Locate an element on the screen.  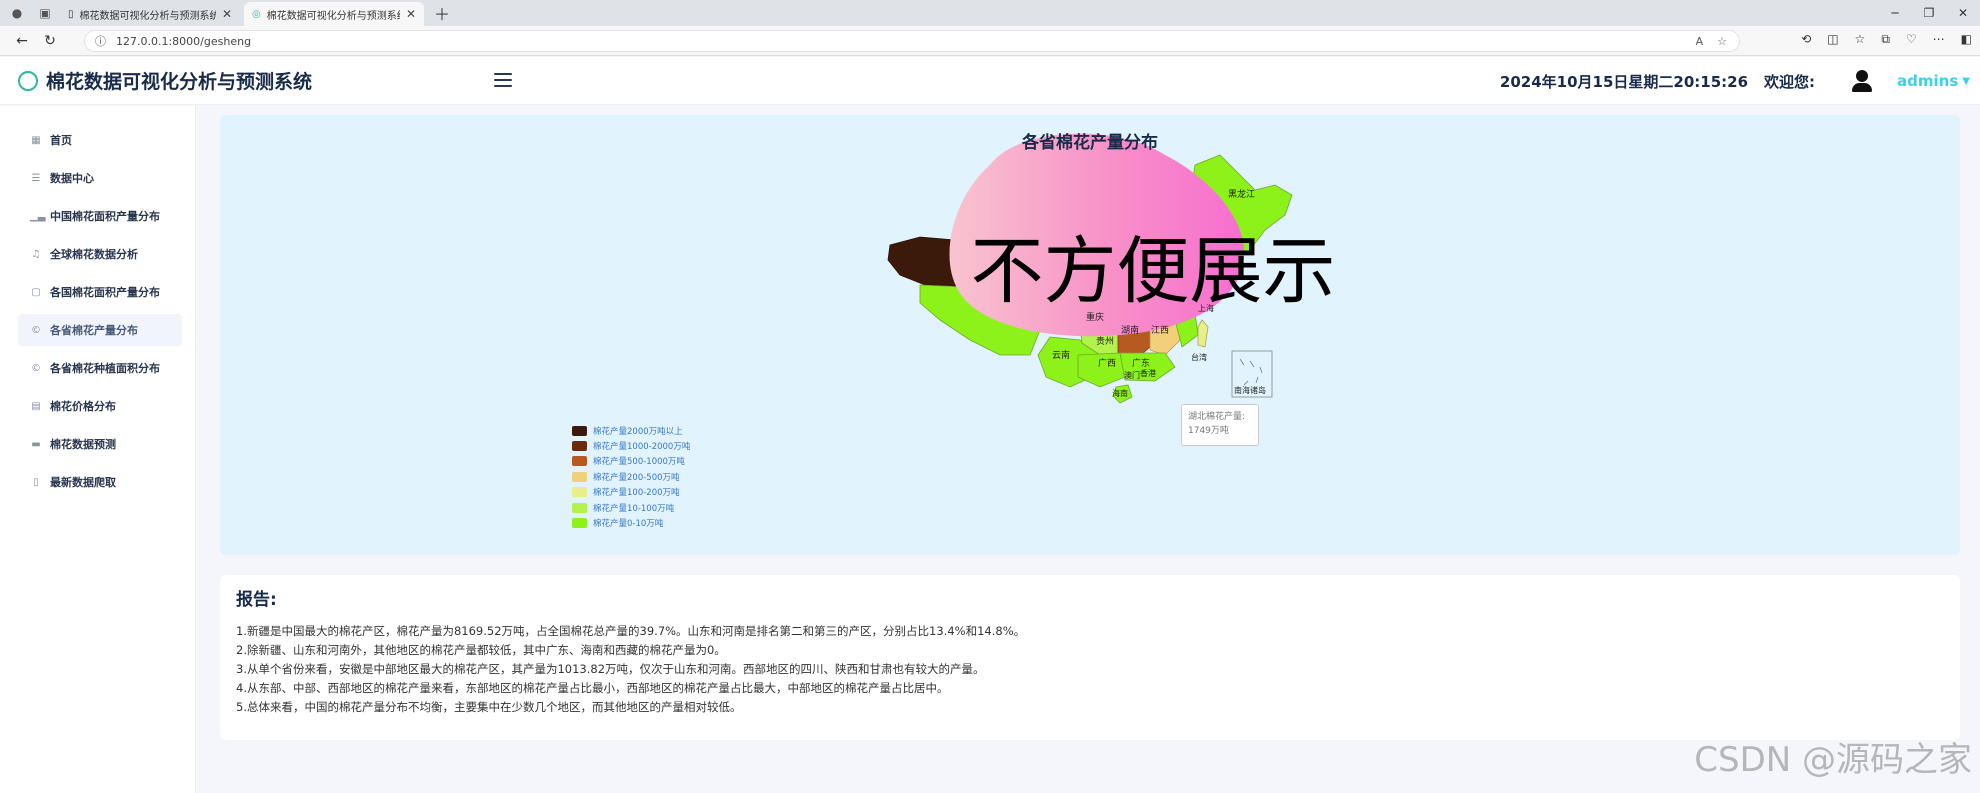
sidebar-item-country-area-yield: ▢ 各国棉花面积产量分布 is located at coordinates (100, 292).